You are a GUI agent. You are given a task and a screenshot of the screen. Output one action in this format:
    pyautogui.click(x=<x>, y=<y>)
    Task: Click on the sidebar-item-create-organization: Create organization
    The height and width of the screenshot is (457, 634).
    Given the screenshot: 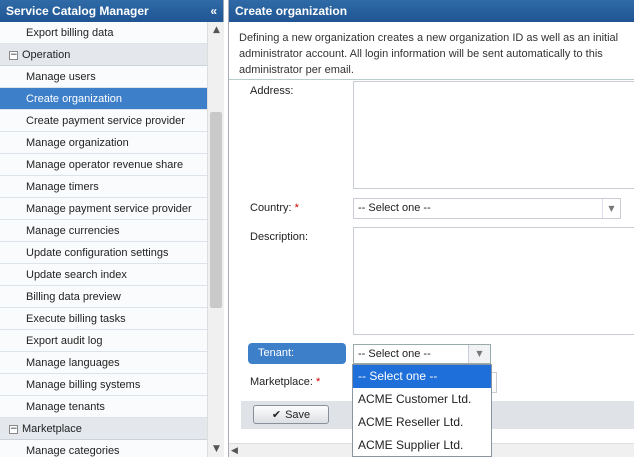 What is the action you would take?
    pyautogui.click(x=103, y=99)
    